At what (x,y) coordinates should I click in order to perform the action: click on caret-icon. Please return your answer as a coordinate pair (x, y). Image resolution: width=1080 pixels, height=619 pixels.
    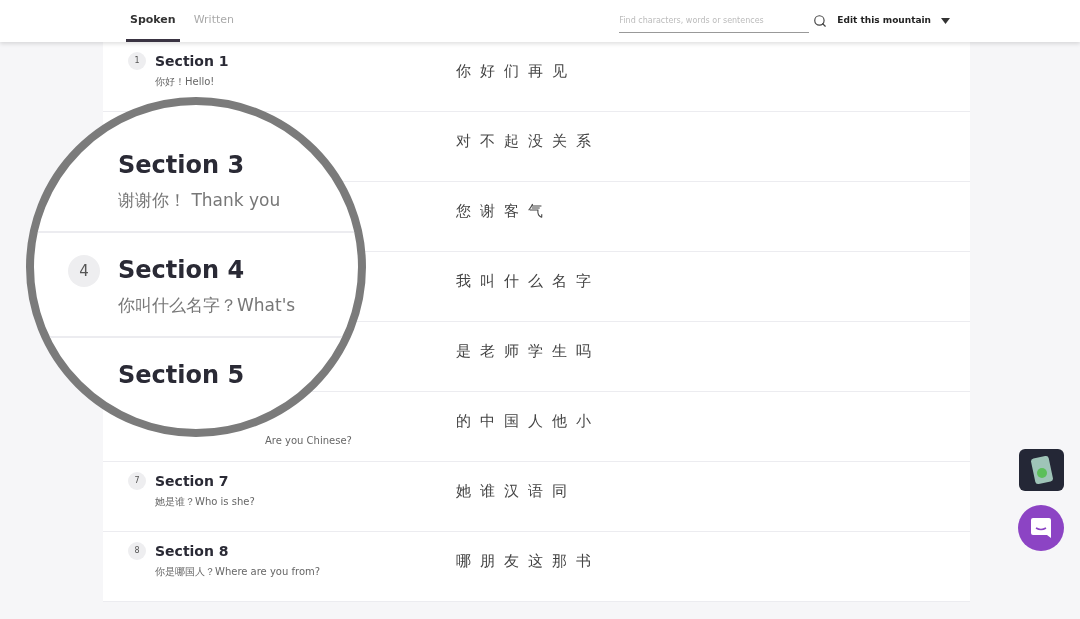
    Looking at the image, I should click on (945, 21).